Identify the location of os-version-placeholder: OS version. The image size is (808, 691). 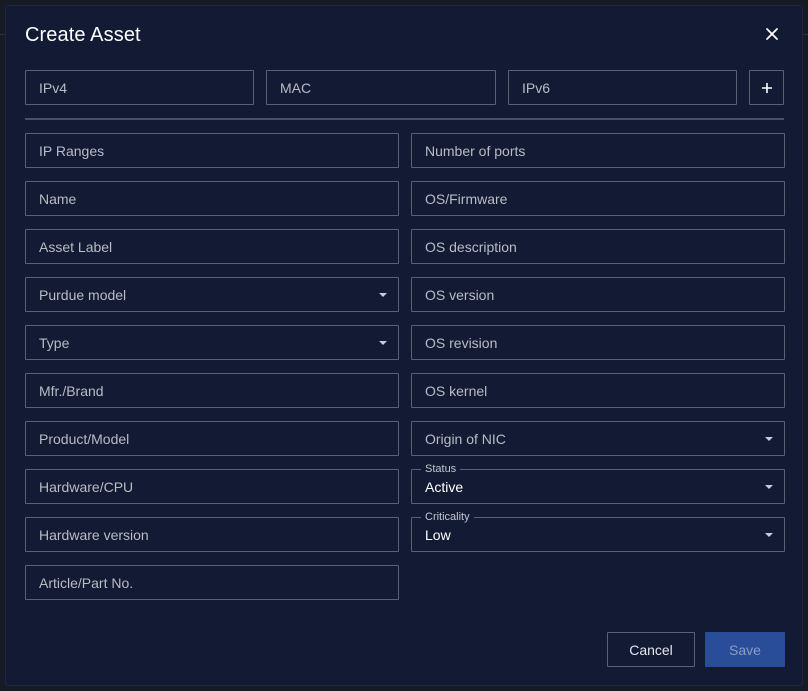
(460, 294).